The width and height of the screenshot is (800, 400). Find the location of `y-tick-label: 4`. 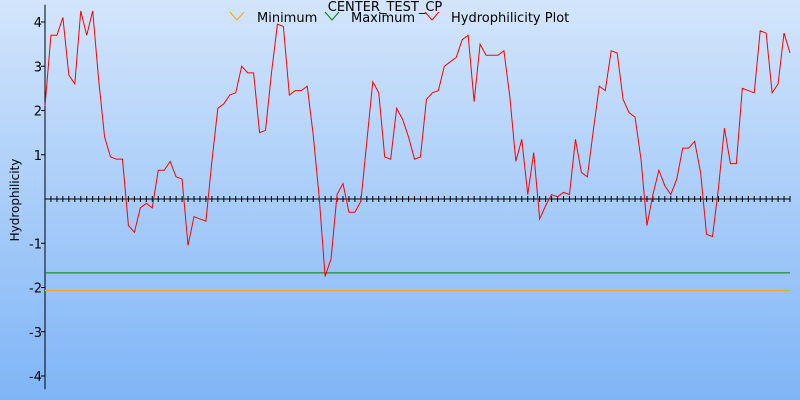

y-tick-label: 4 is located at coordinates (38, 23).